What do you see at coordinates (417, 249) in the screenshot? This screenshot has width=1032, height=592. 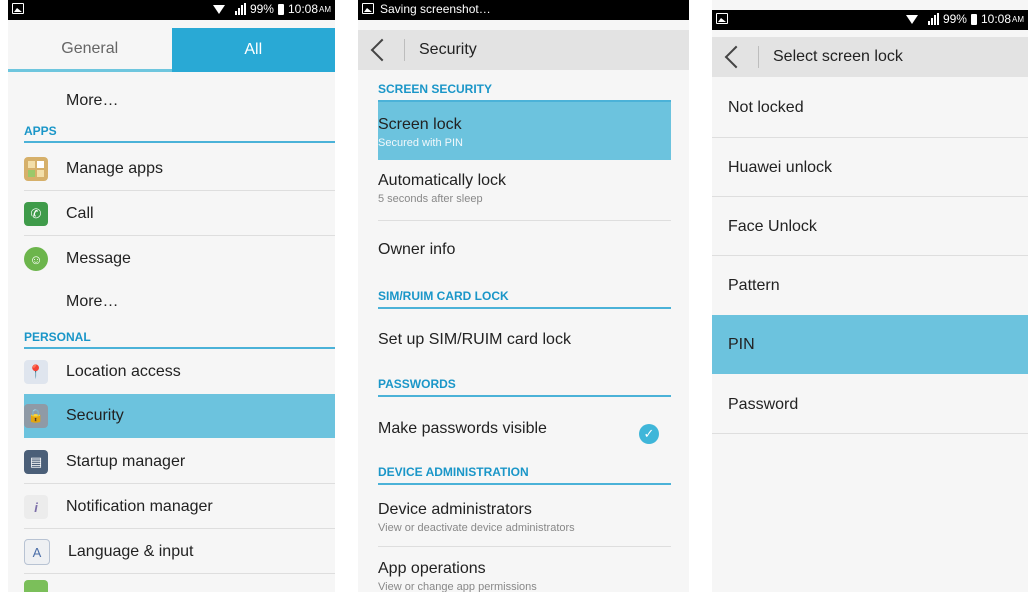 I see `item-title: Owner info` at bounding box center [417, 249].